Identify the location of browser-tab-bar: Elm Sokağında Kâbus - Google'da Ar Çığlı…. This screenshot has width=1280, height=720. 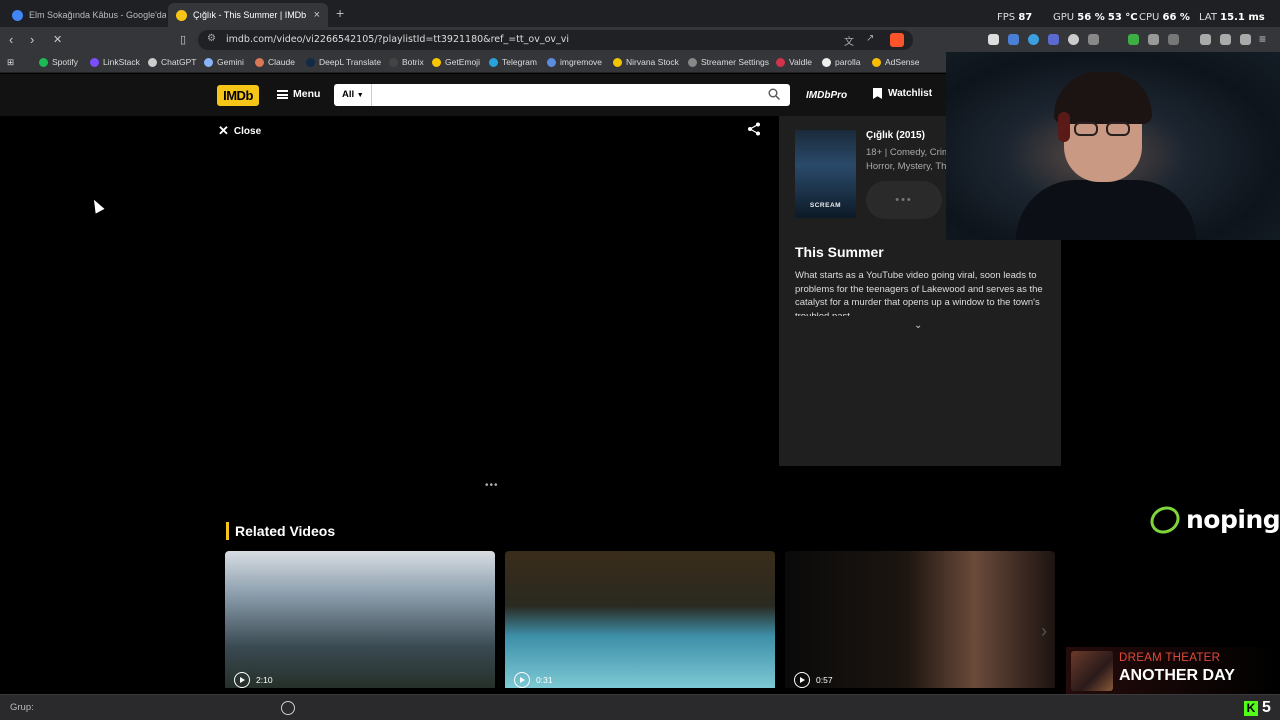
(640, 13).